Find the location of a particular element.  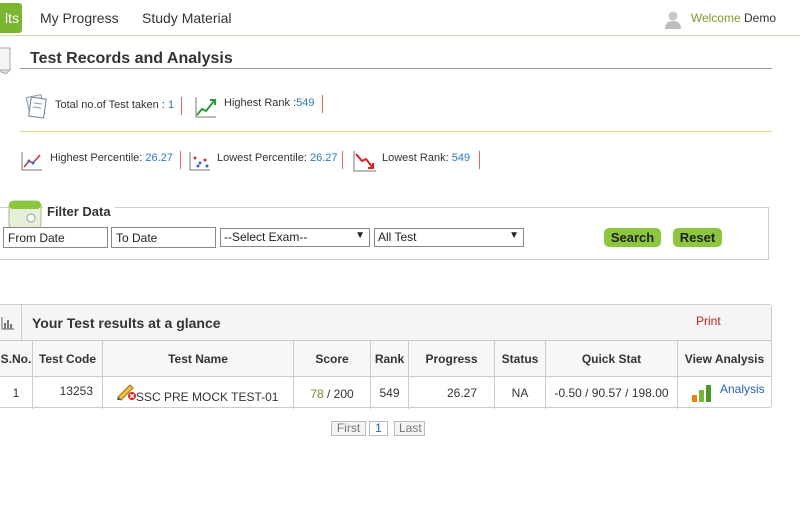

col-header-view-analysis: View Analysis is located at coordinates (724, 359).